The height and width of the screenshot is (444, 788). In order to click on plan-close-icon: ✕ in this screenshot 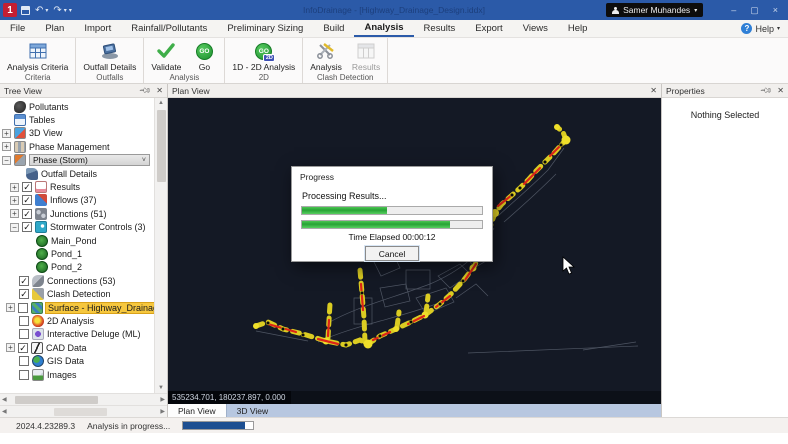, I will do `click(653, 90)`.